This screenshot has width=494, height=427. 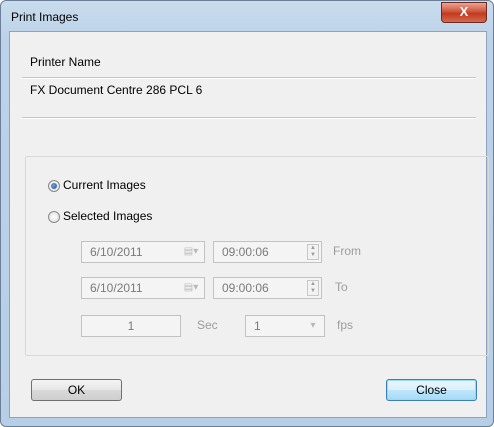 What do you see at coordinates (116, 90) in the screenshot?
I see `printer-name-value: FX Document Centre 286 PCL 6` at bounding box center [116, 90].